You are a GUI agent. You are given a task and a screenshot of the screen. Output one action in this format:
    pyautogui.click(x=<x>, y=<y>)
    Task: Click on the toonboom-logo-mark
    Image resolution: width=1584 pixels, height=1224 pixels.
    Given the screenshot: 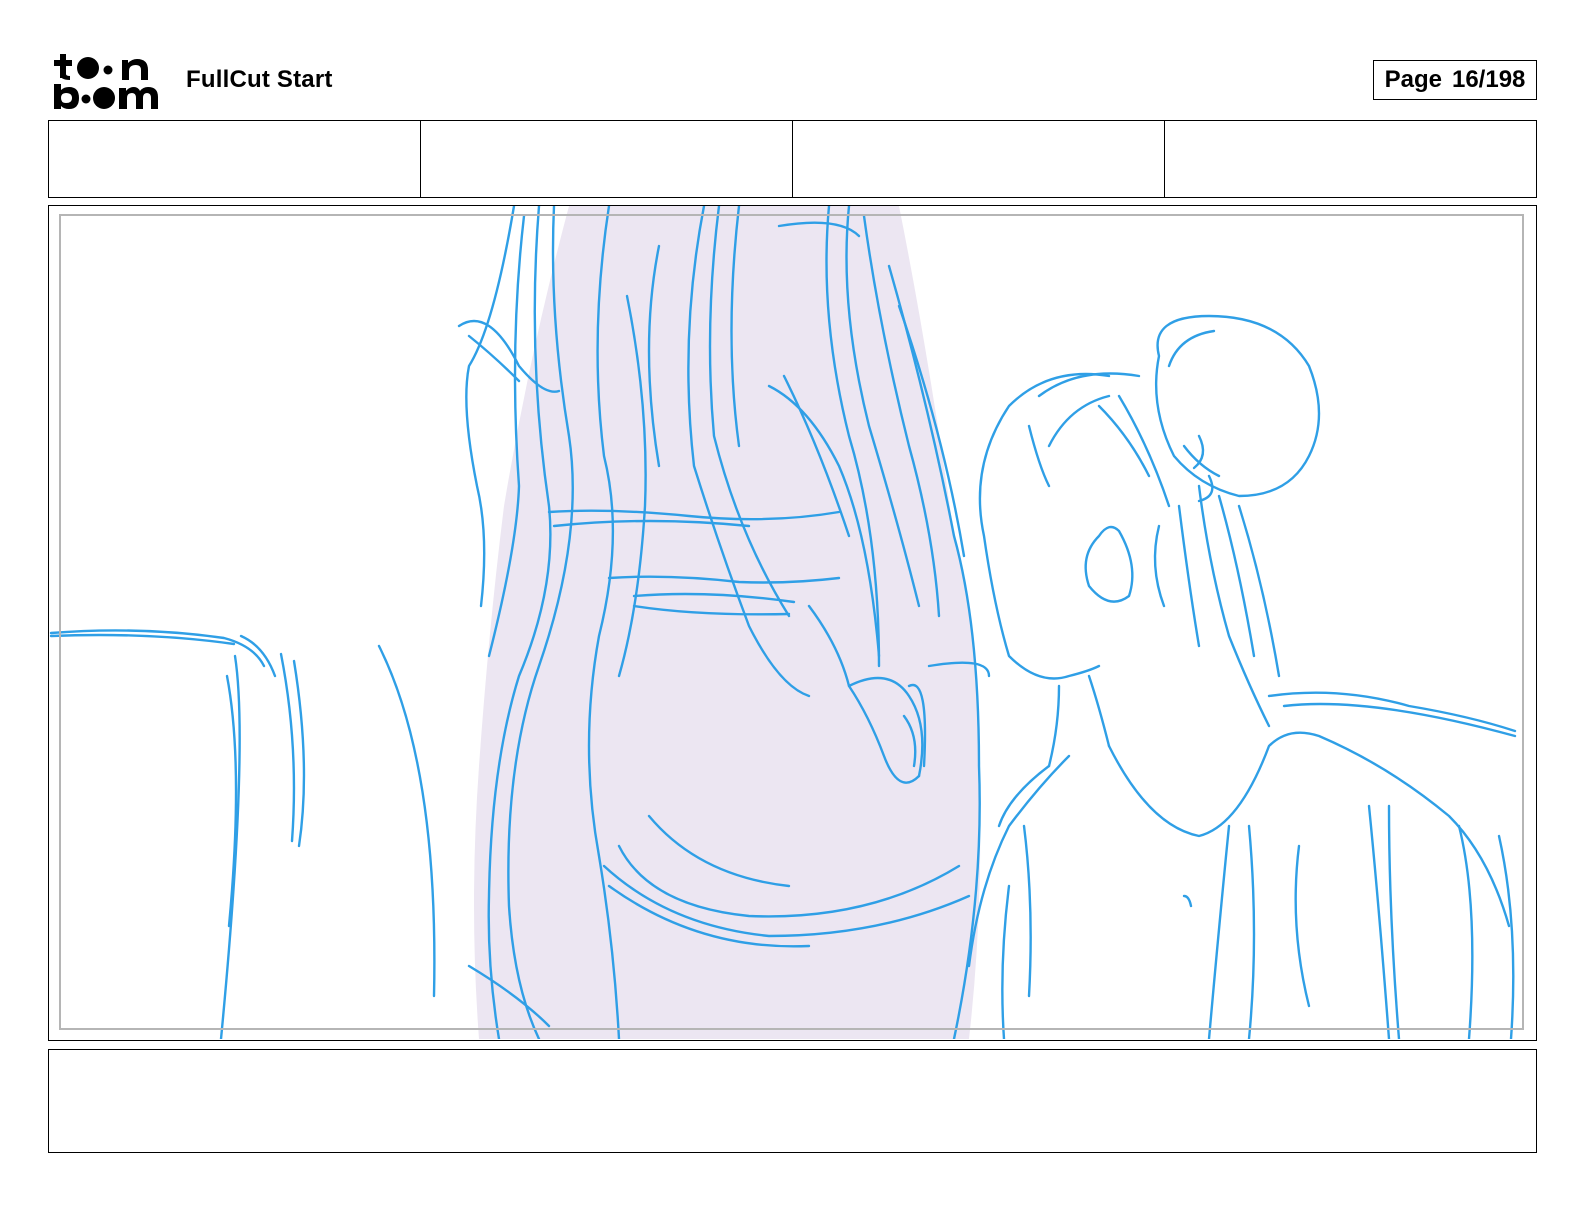 What is the action you would take?
    pyautogui.click(x=106, y=81)
    